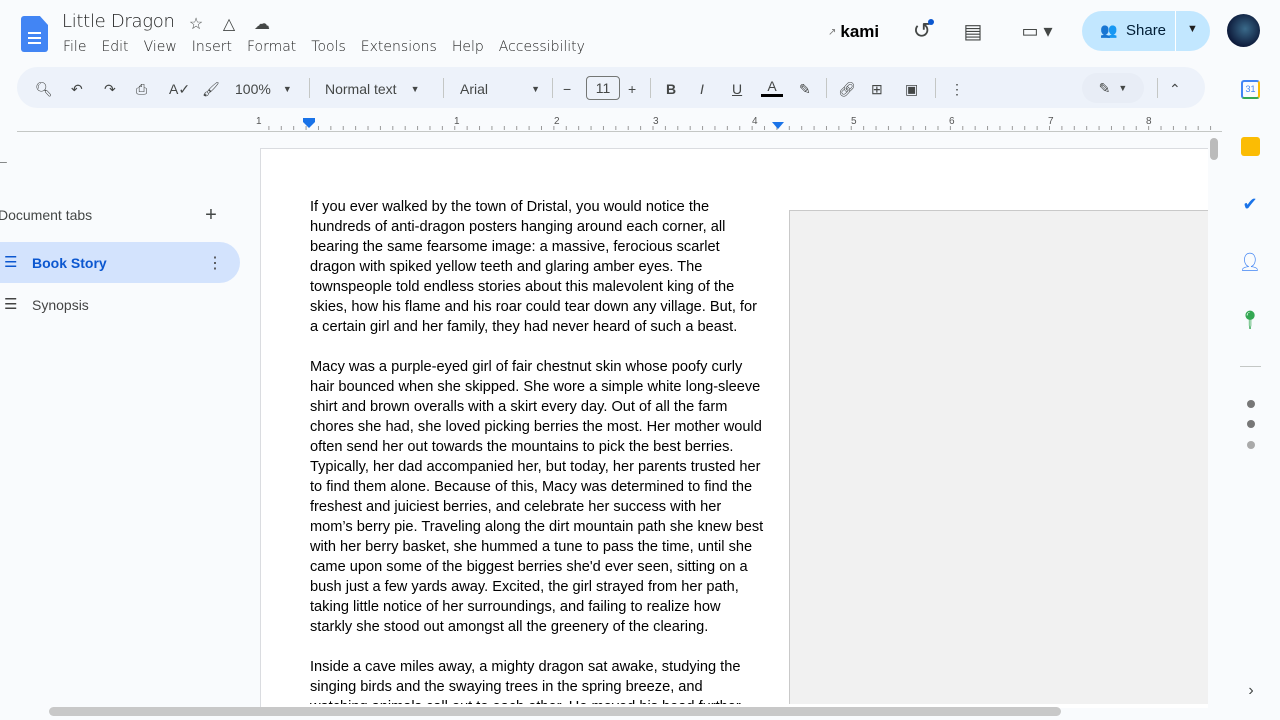 This screenshot has width=1280, height=720. What do you see at coordinates (328, 47) in the screenshot?
I see `menu-tools: Tools` at bounding box center [328, 47].